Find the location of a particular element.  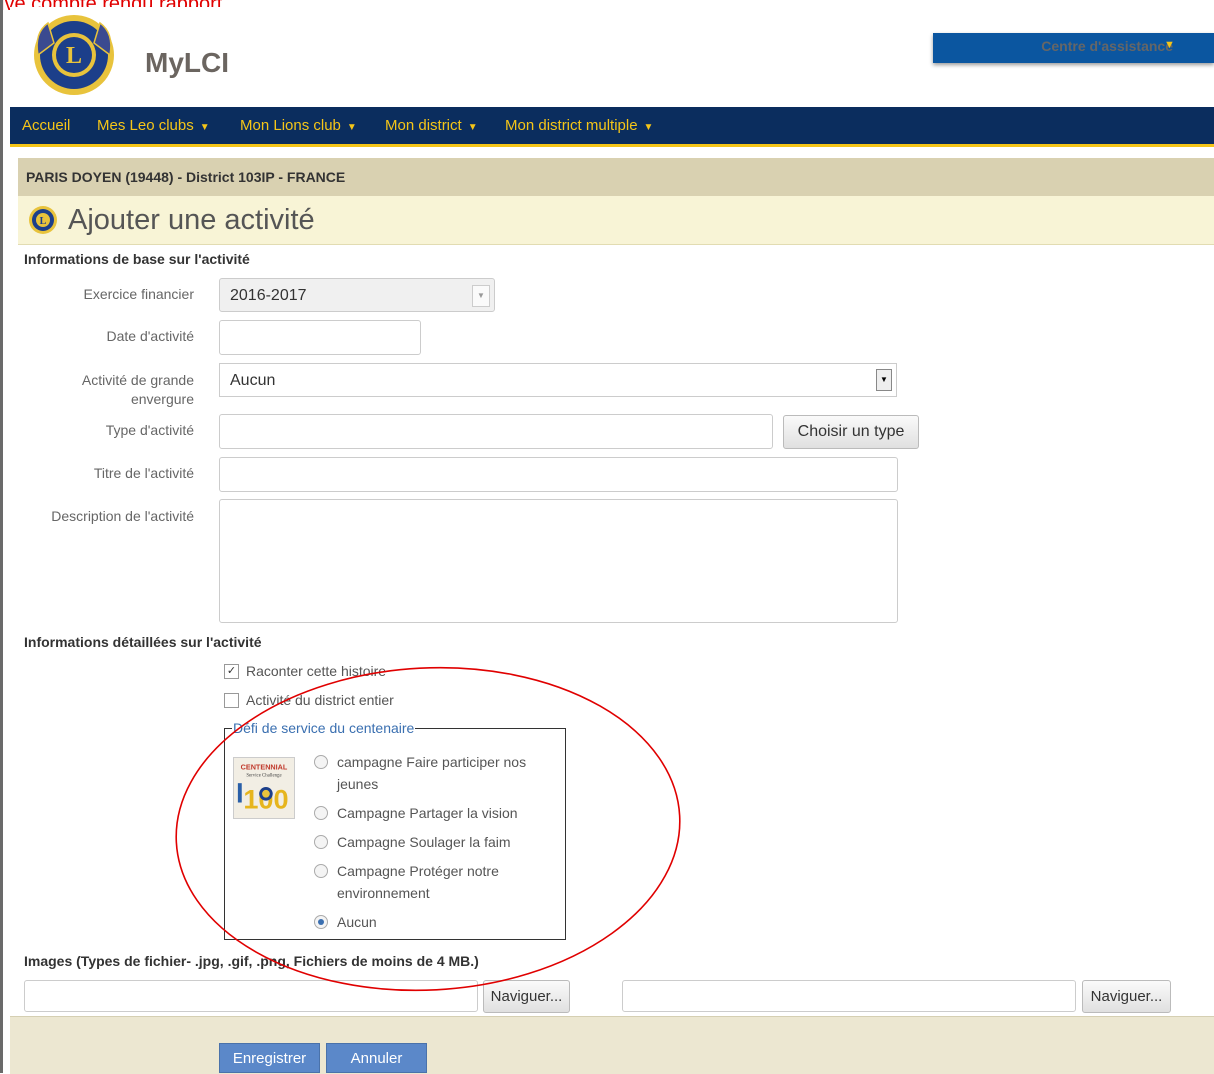

fiscal-year-select: 2016-2017 ▼ is located at coordinates (357, 295).